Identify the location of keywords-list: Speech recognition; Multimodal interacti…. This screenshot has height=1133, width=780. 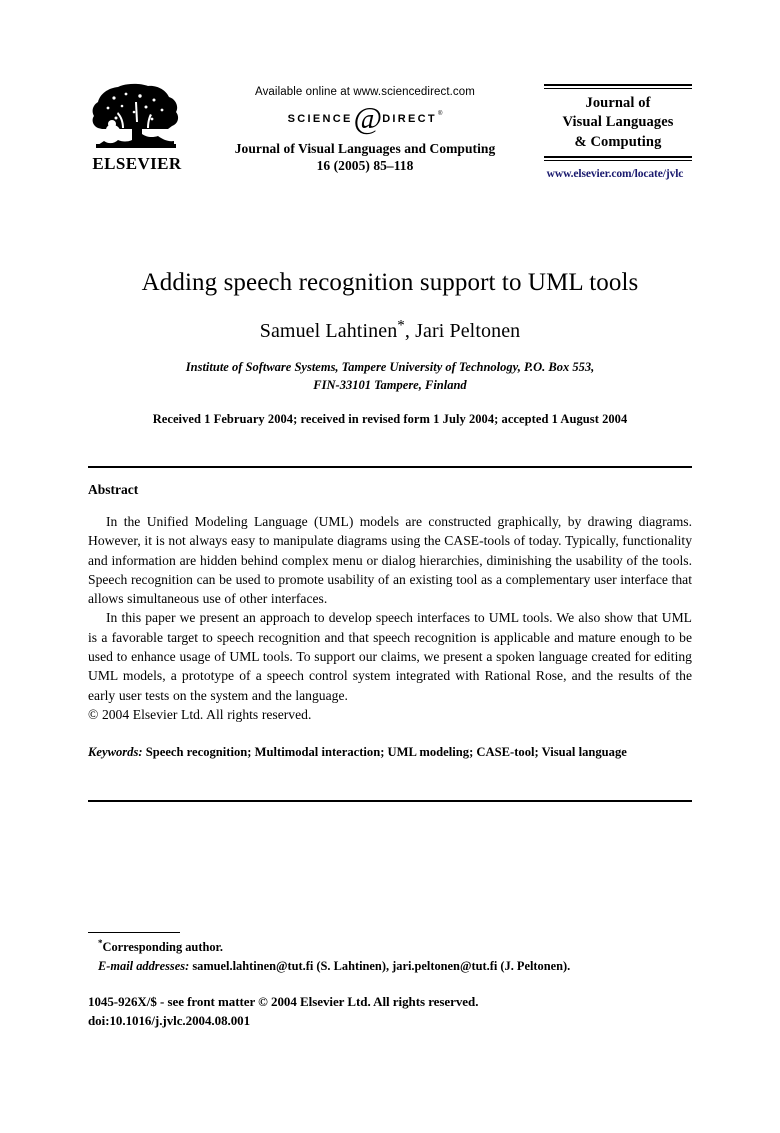
(386, 752).